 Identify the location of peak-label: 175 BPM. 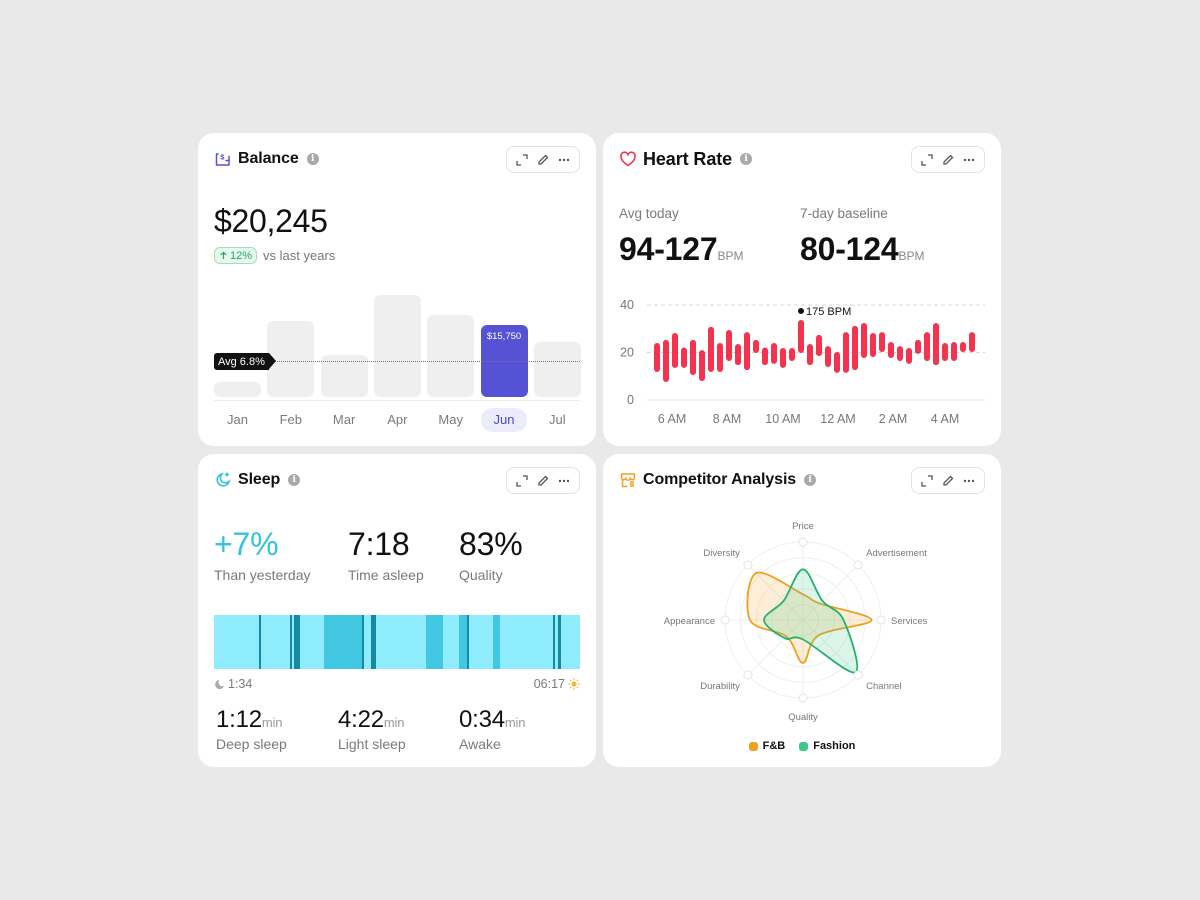
(828, 312).